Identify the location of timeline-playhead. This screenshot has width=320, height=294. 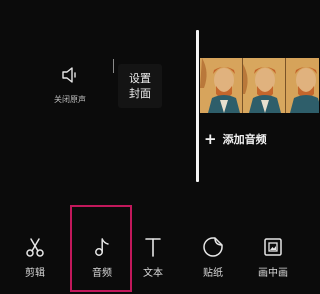
(197, 106).